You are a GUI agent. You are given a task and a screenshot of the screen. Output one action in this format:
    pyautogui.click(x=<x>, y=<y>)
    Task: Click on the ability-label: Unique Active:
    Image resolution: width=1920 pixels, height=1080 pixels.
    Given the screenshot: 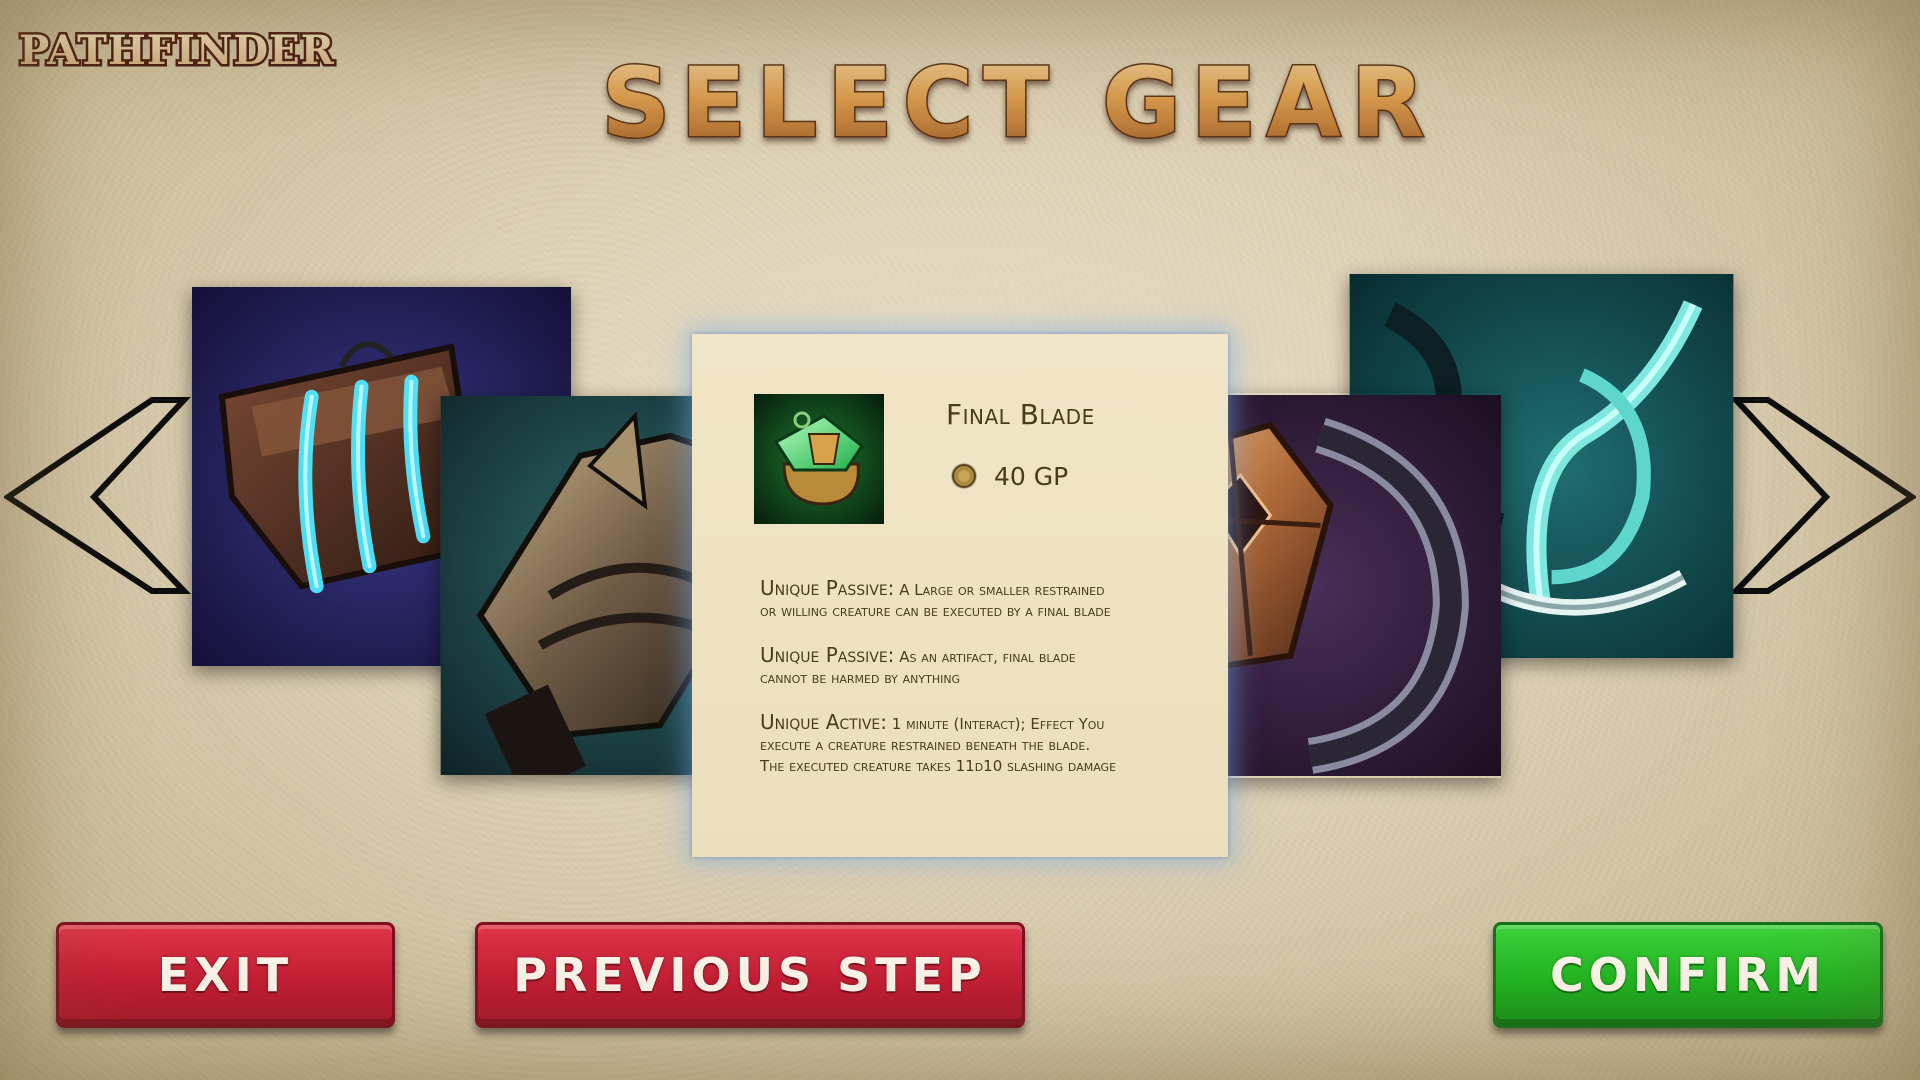 What is the action you would take?
    pyautogui.click(x=824, y=722)
    